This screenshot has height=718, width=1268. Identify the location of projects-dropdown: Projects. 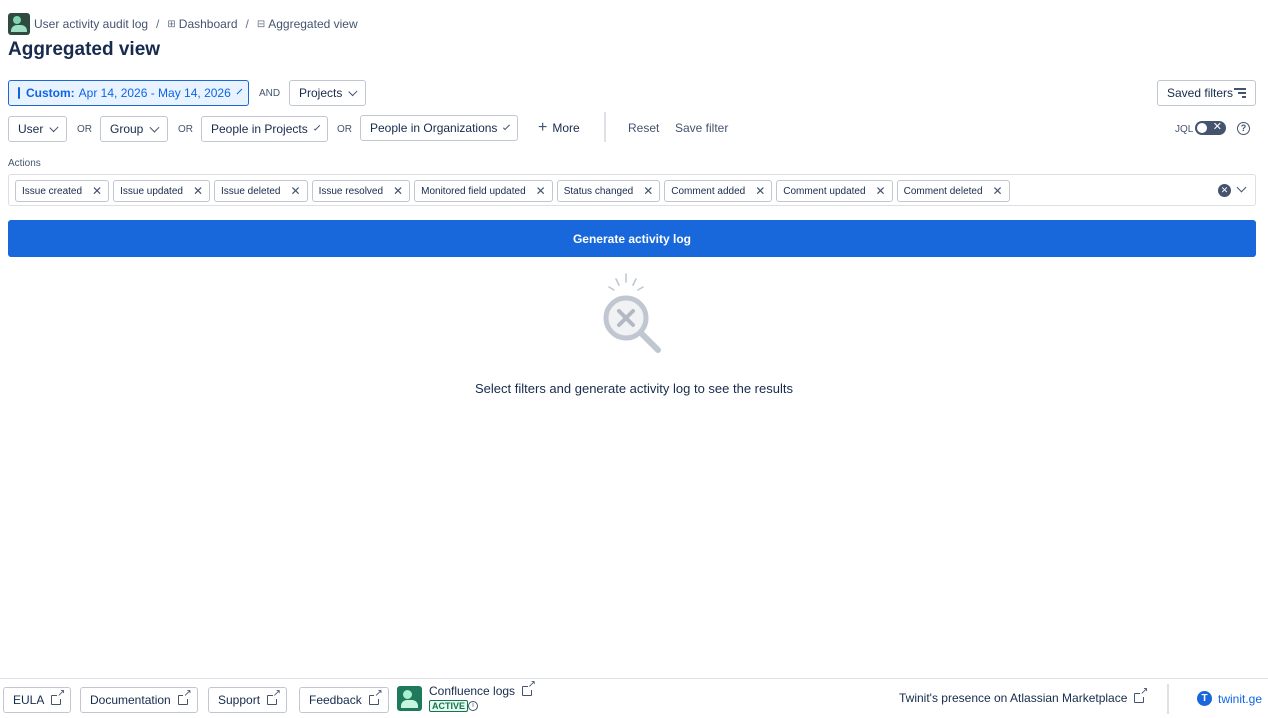
(327, 93).